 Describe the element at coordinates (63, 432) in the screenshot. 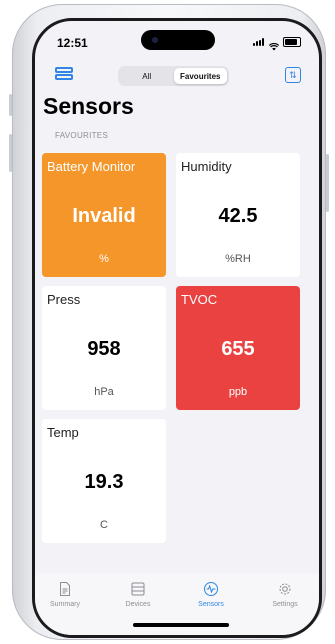

I see `tile-name: Temp` at that location.